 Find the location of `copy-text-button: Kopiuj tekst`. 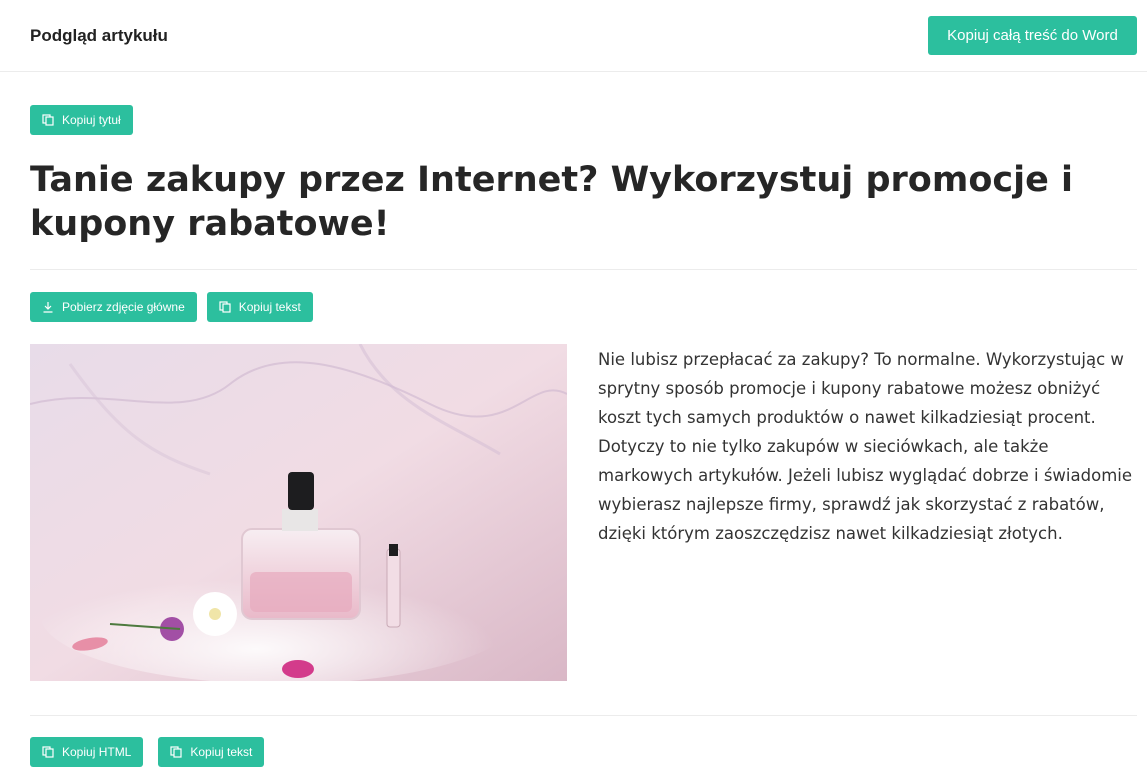

copy-text-button: Kopiuj tekst is located at coordinates (259, 307).